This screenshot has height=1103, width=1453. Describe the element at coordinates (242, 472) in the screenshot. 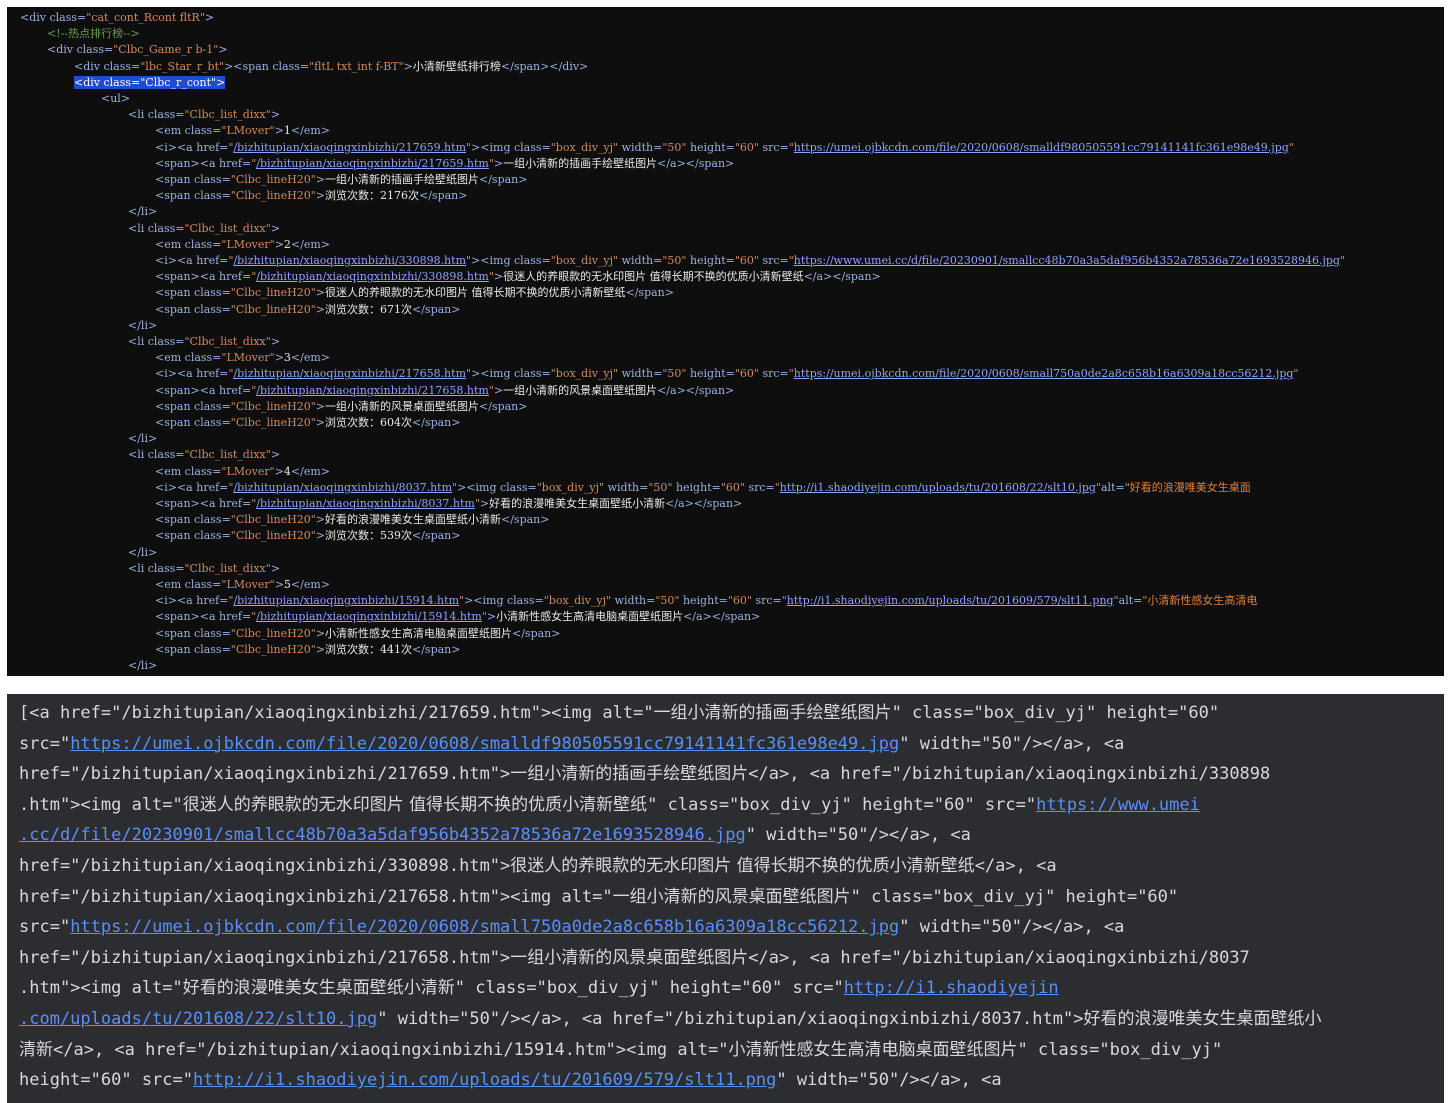

I see `tree-node: <em class="LMover">4</em>` at that location.